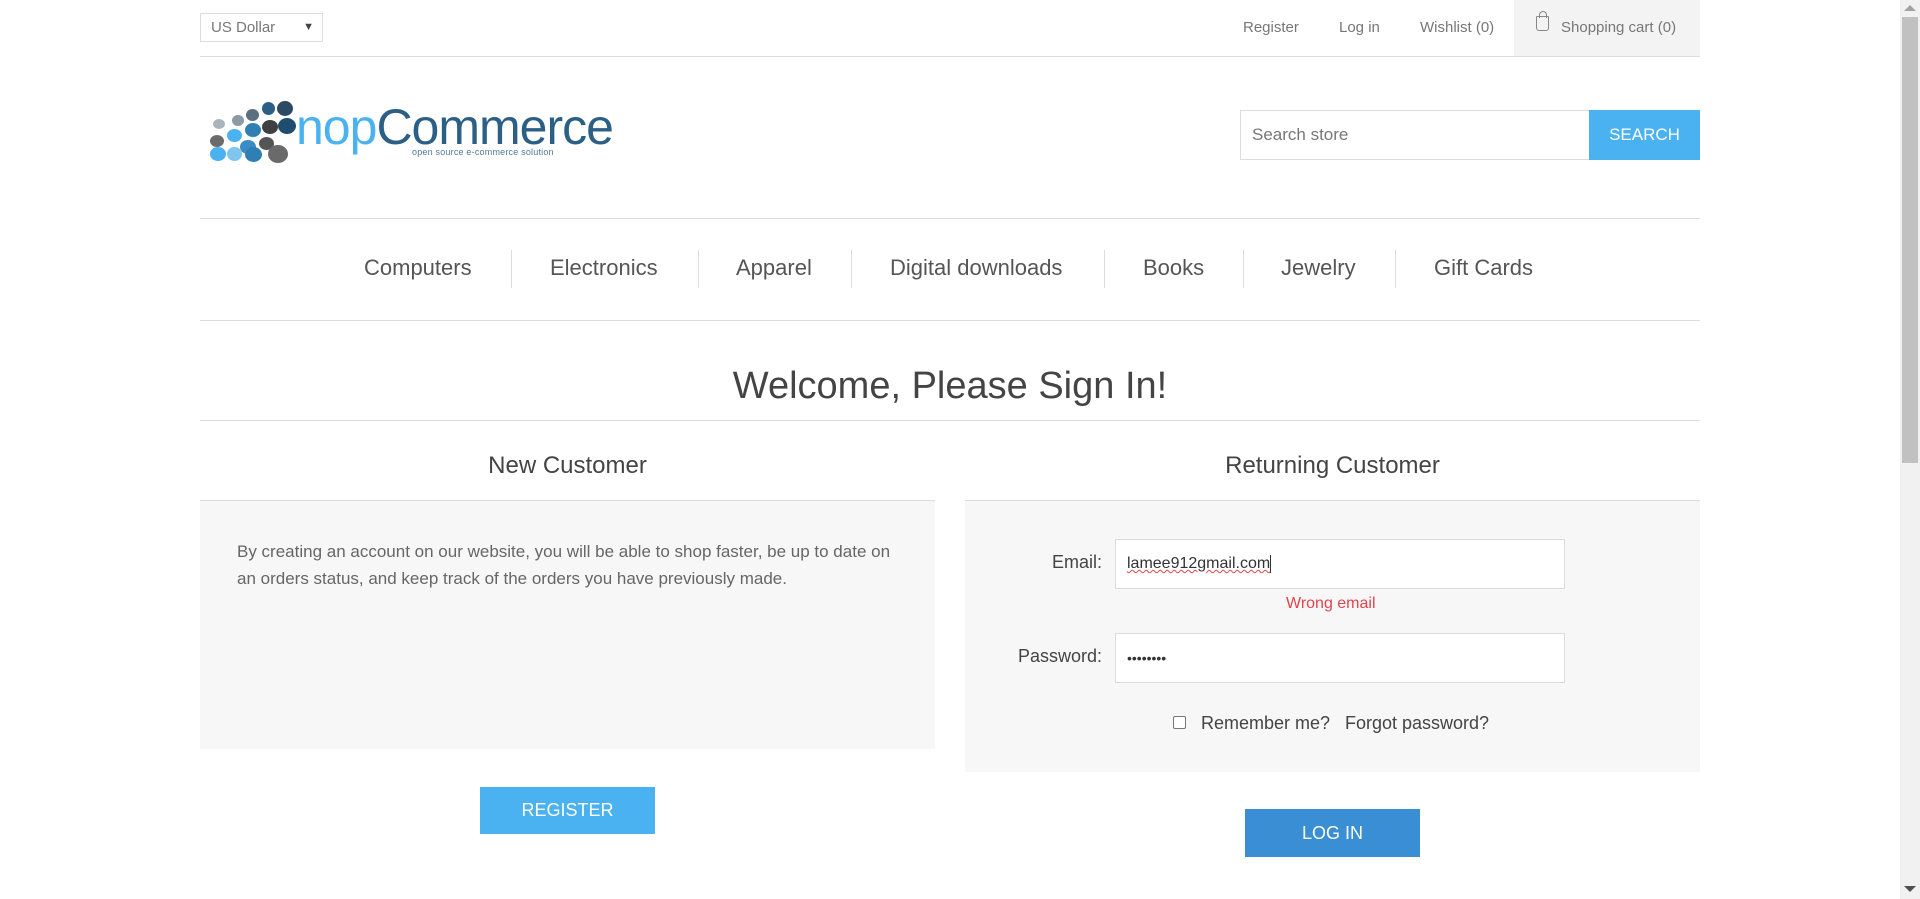  Describe the element at coordinates (1910, 889) in the screenshot. I see `scroll-down-arrow-icon` at that location.